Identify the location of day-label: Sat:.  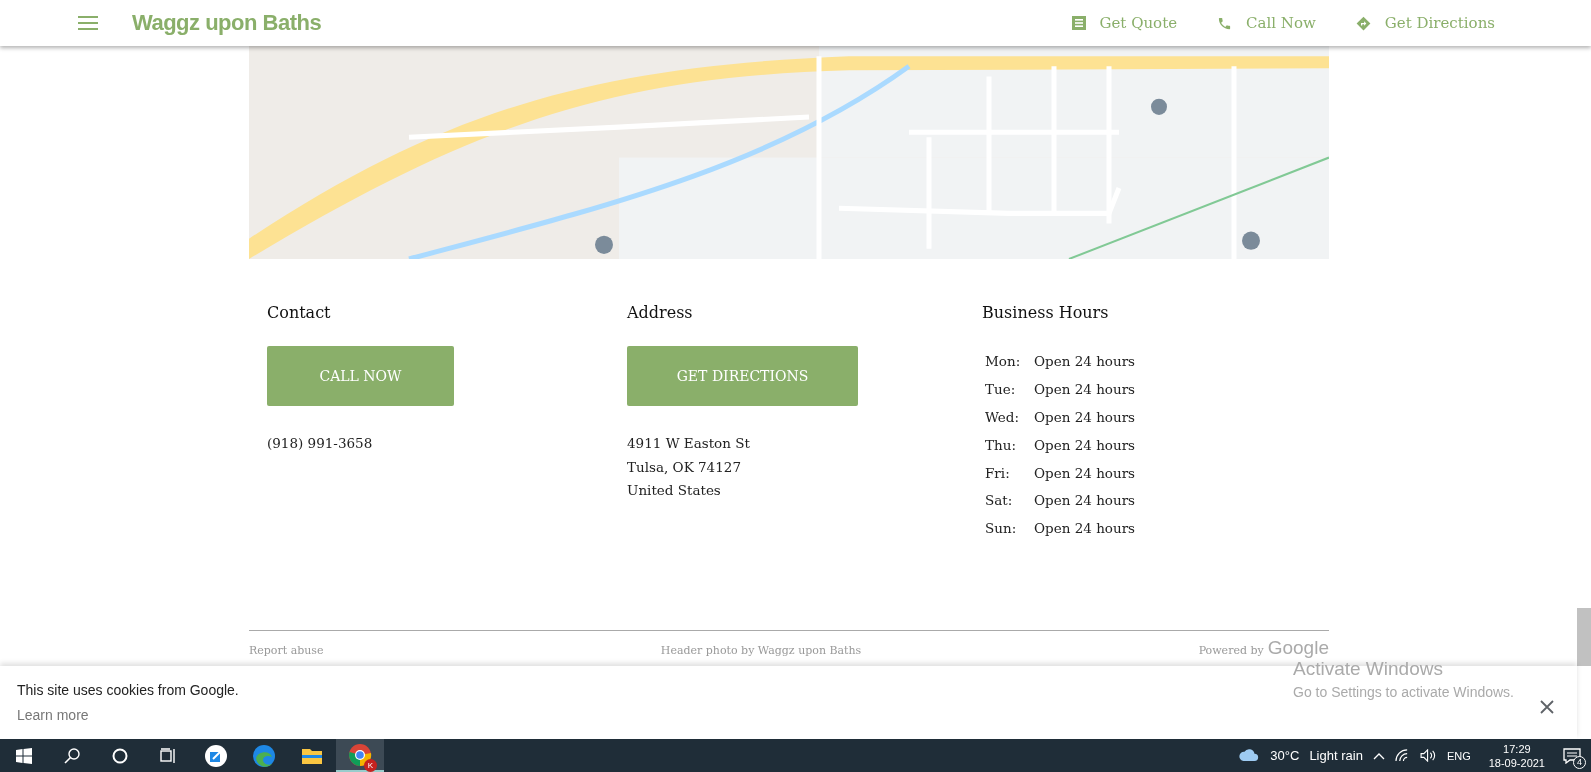
(999, 501).